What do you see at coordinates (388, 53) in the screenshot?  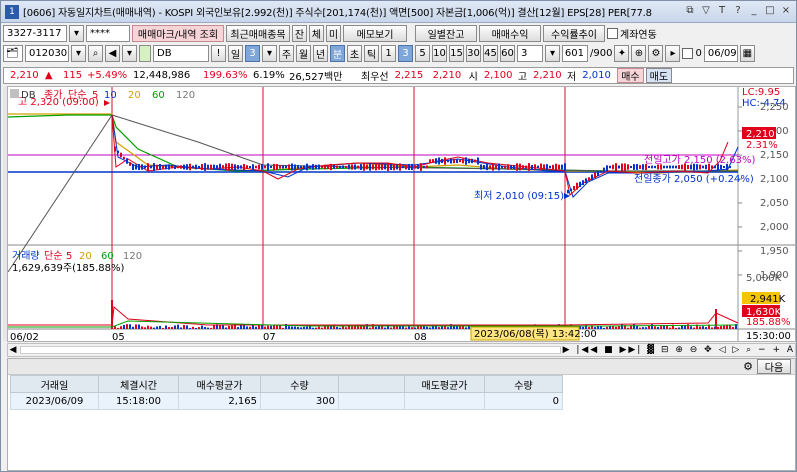 I see `minute-1: 1` at bounding box center [388, 53].